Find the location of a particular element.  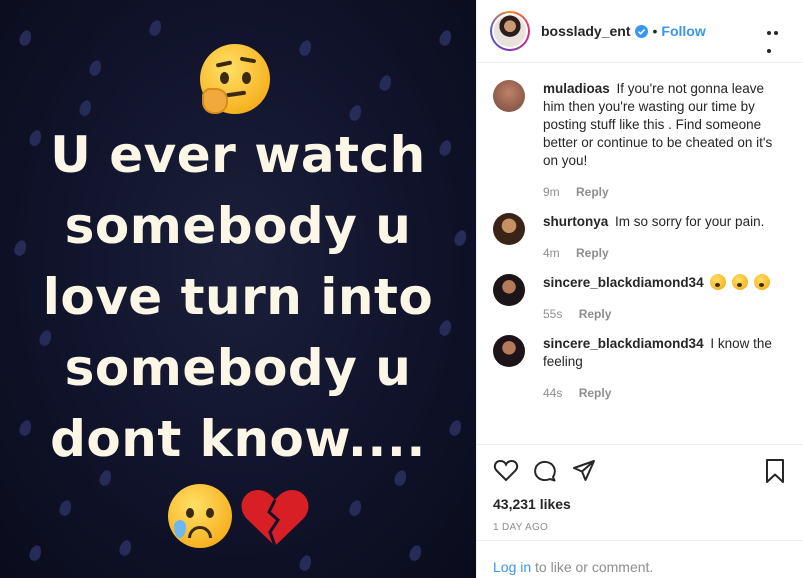

broken-heart-icon is located at coordinates (275, 518).